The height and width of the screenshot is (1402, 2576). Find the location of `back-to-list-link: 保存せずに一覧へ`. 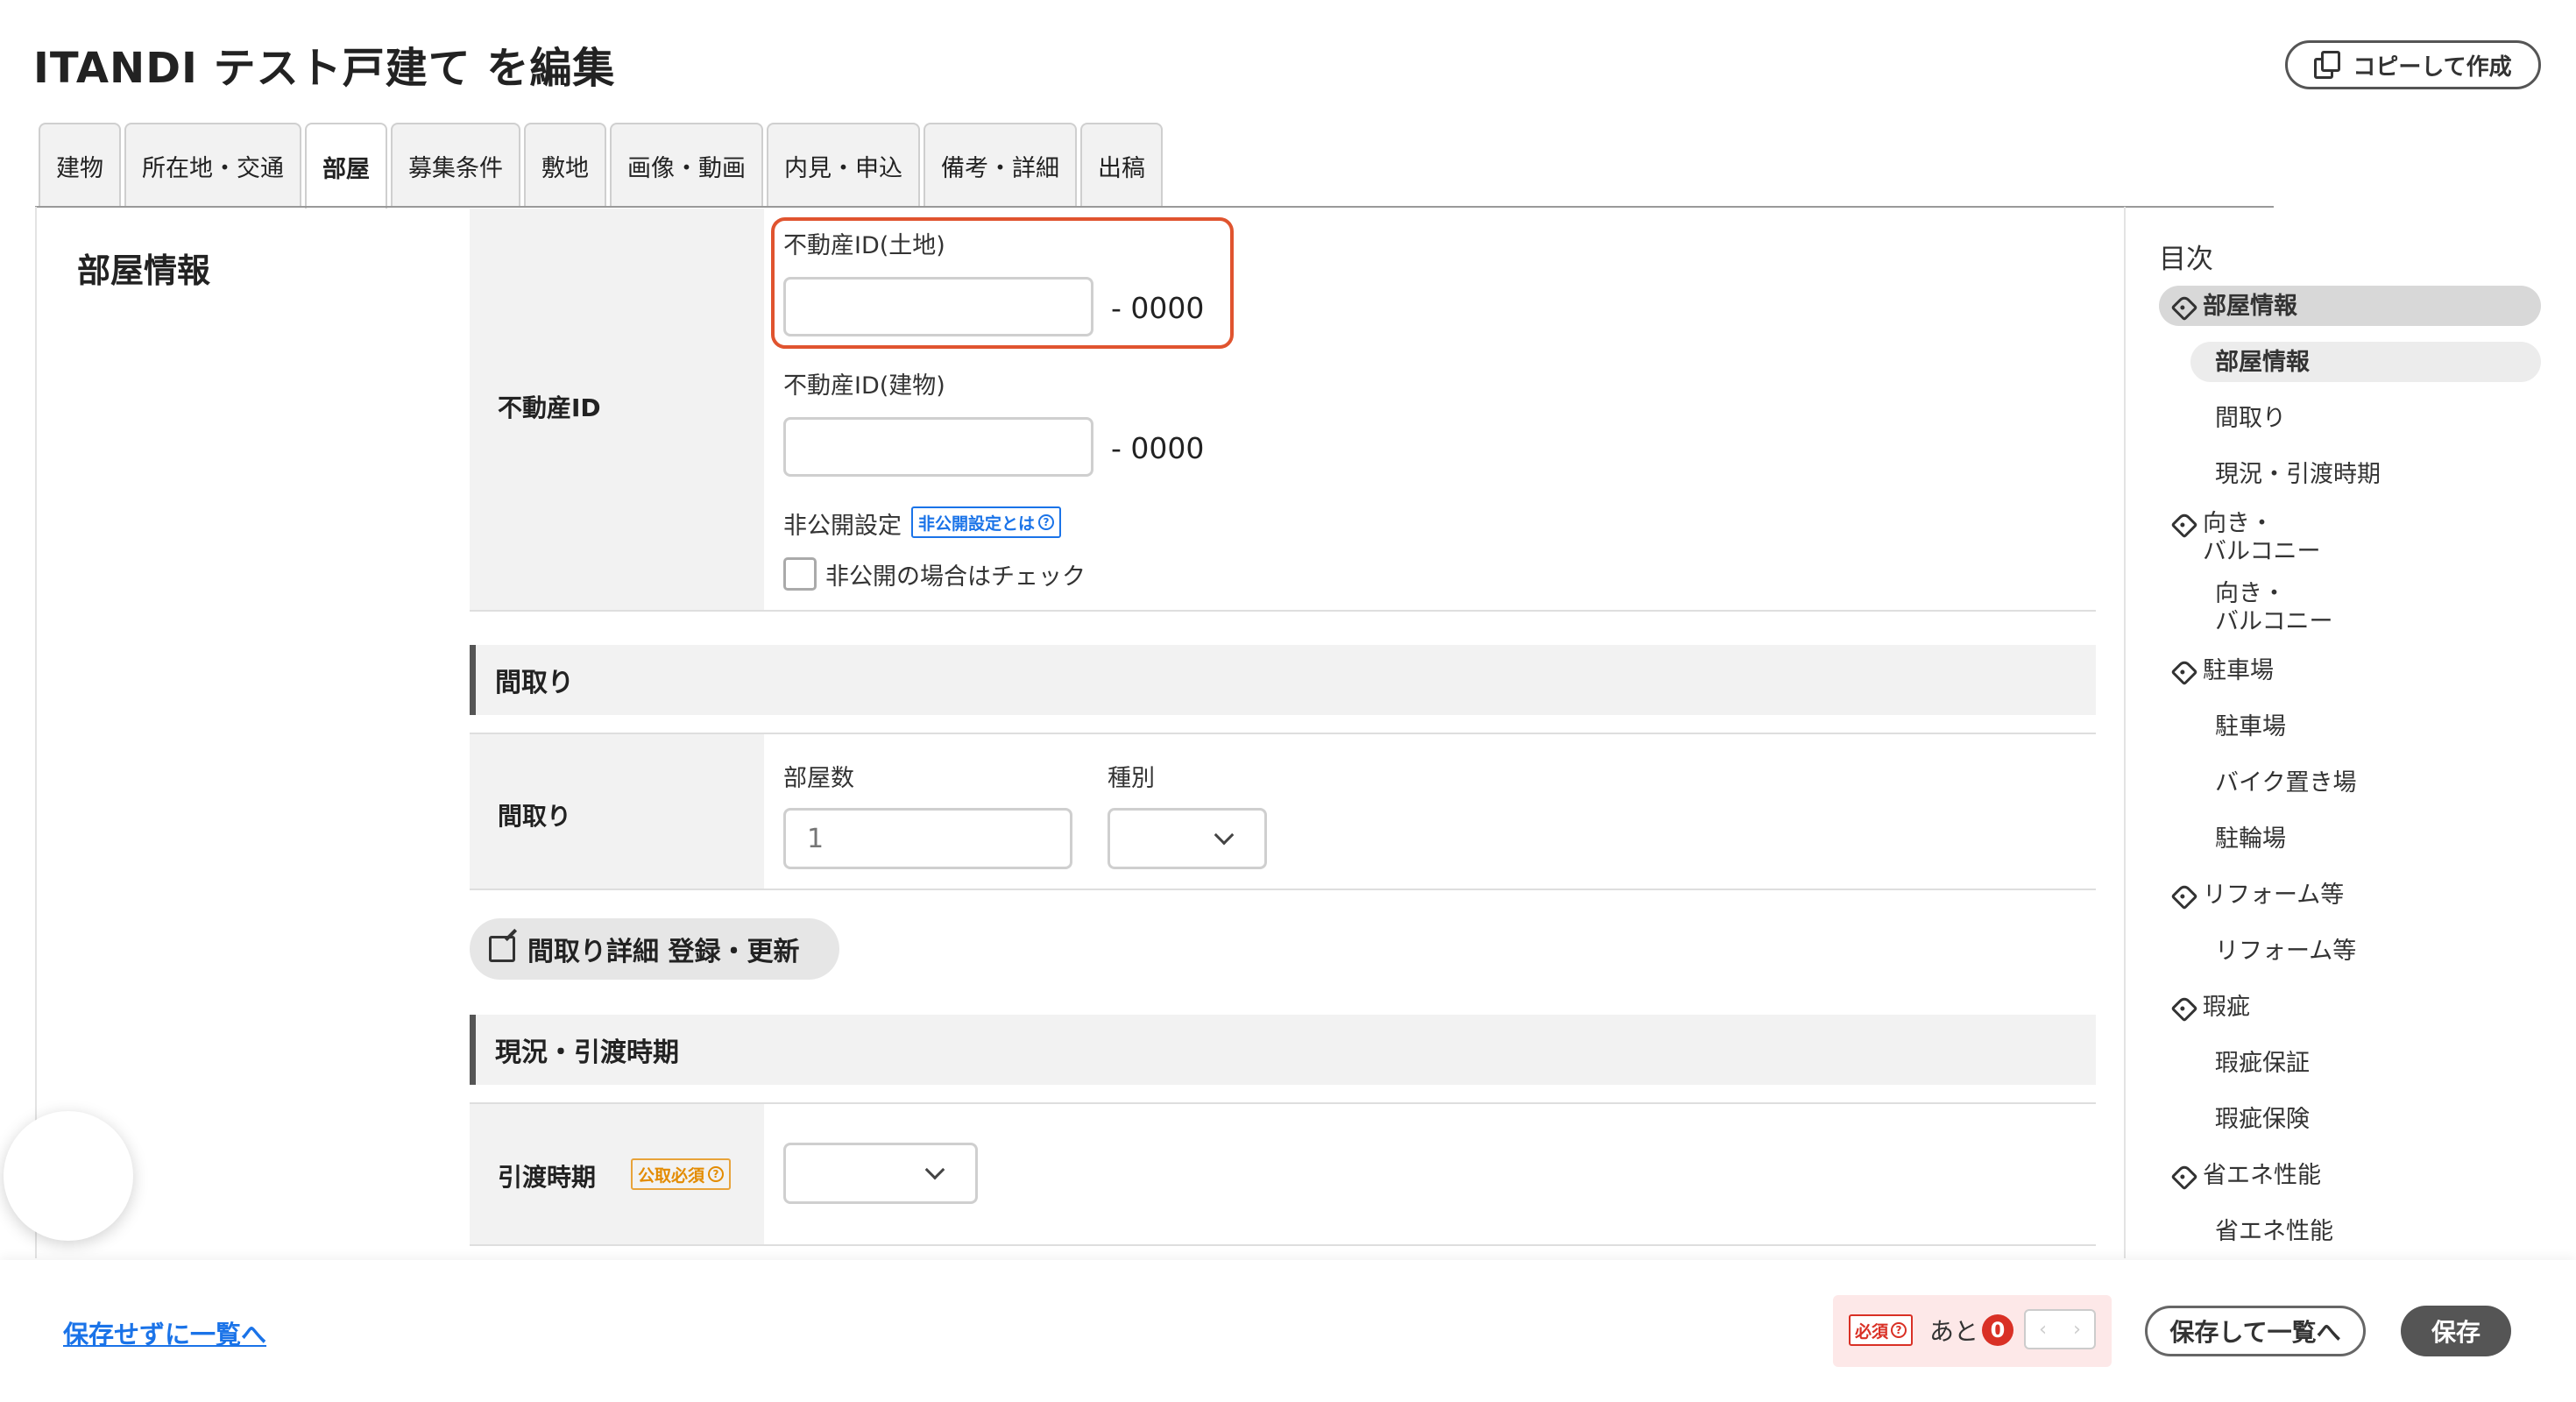

back-to-list-link: 保存せずに一覧へ is located at coordinates (164, 1332).